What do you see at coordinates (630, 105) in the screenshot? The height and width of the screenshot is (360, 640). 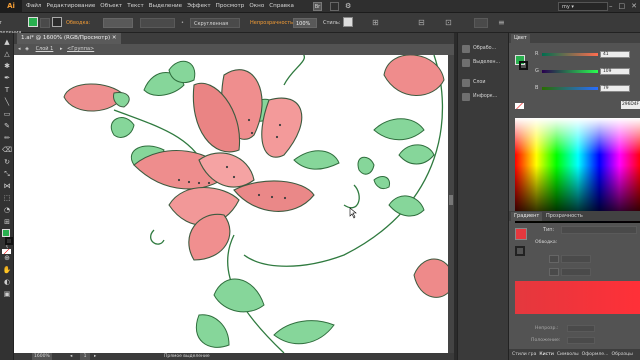 I see `hex-value: 296D4F` at bounding box center [630, 105].